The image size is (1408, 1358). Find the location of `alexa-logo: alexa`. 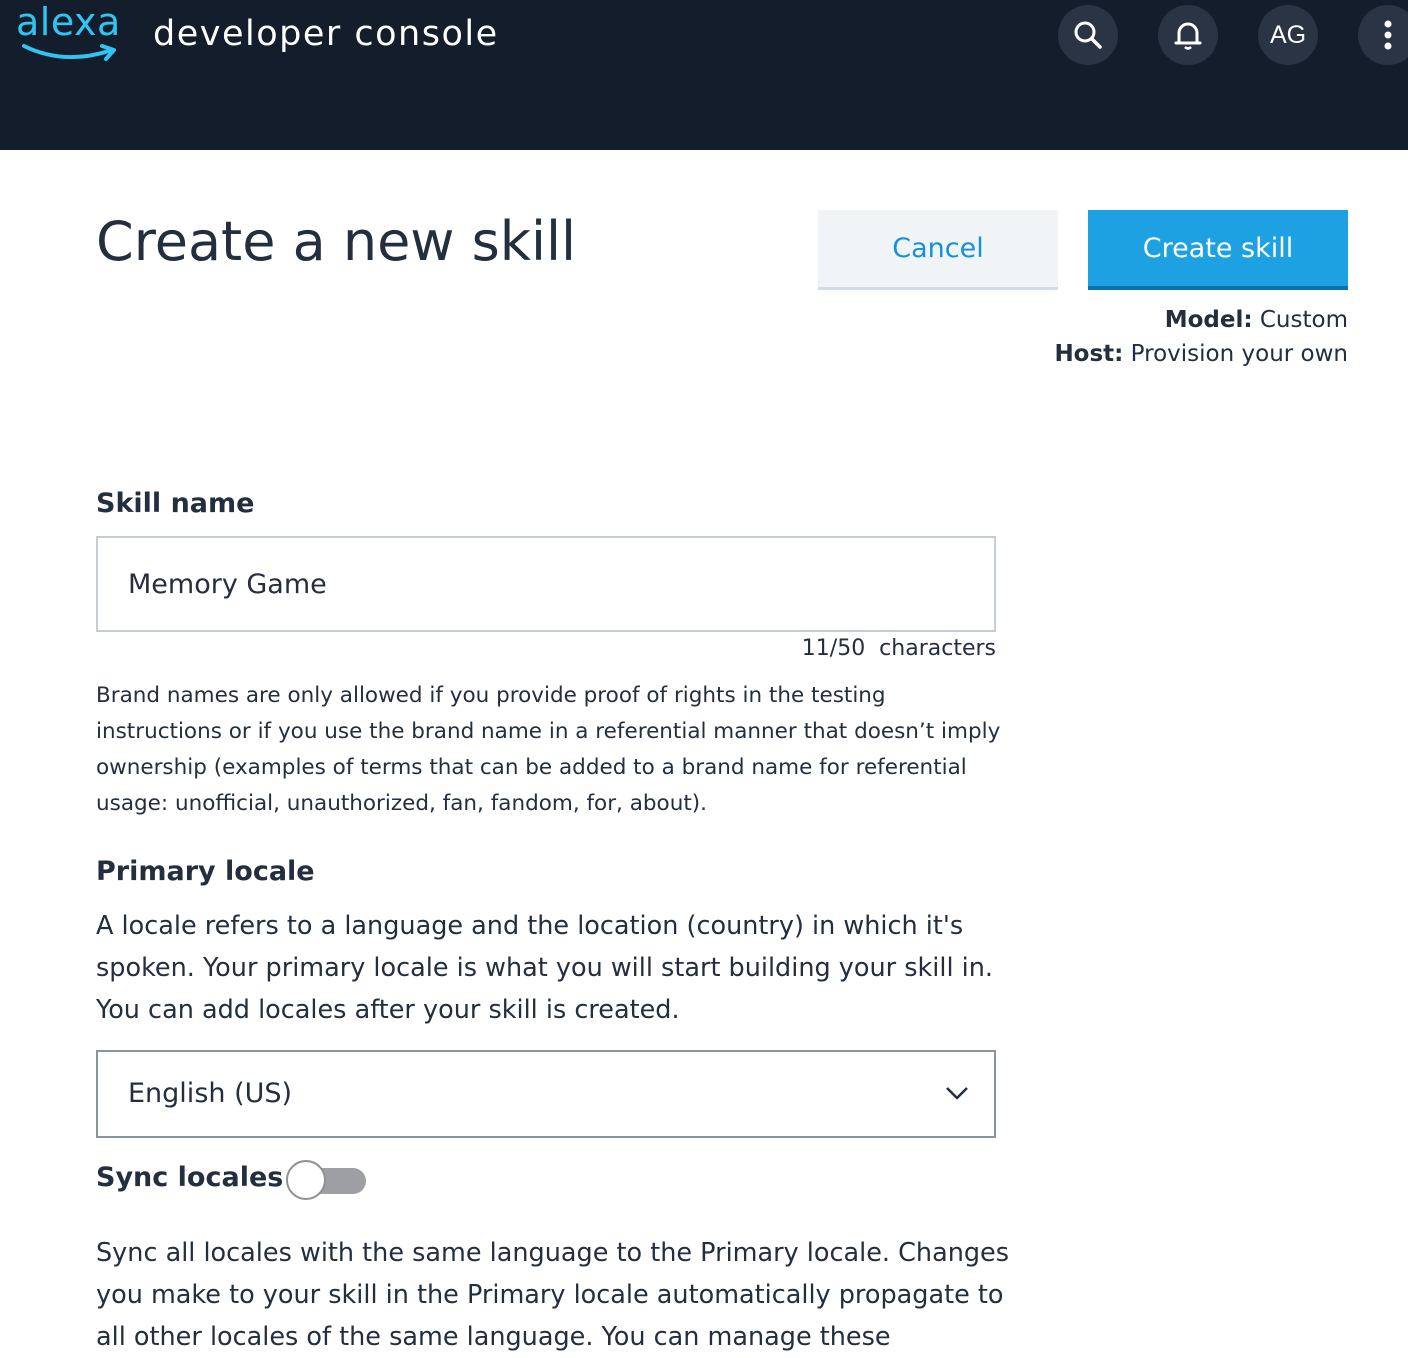

alexa-logo: alexa is located at coordinates (69, 35).